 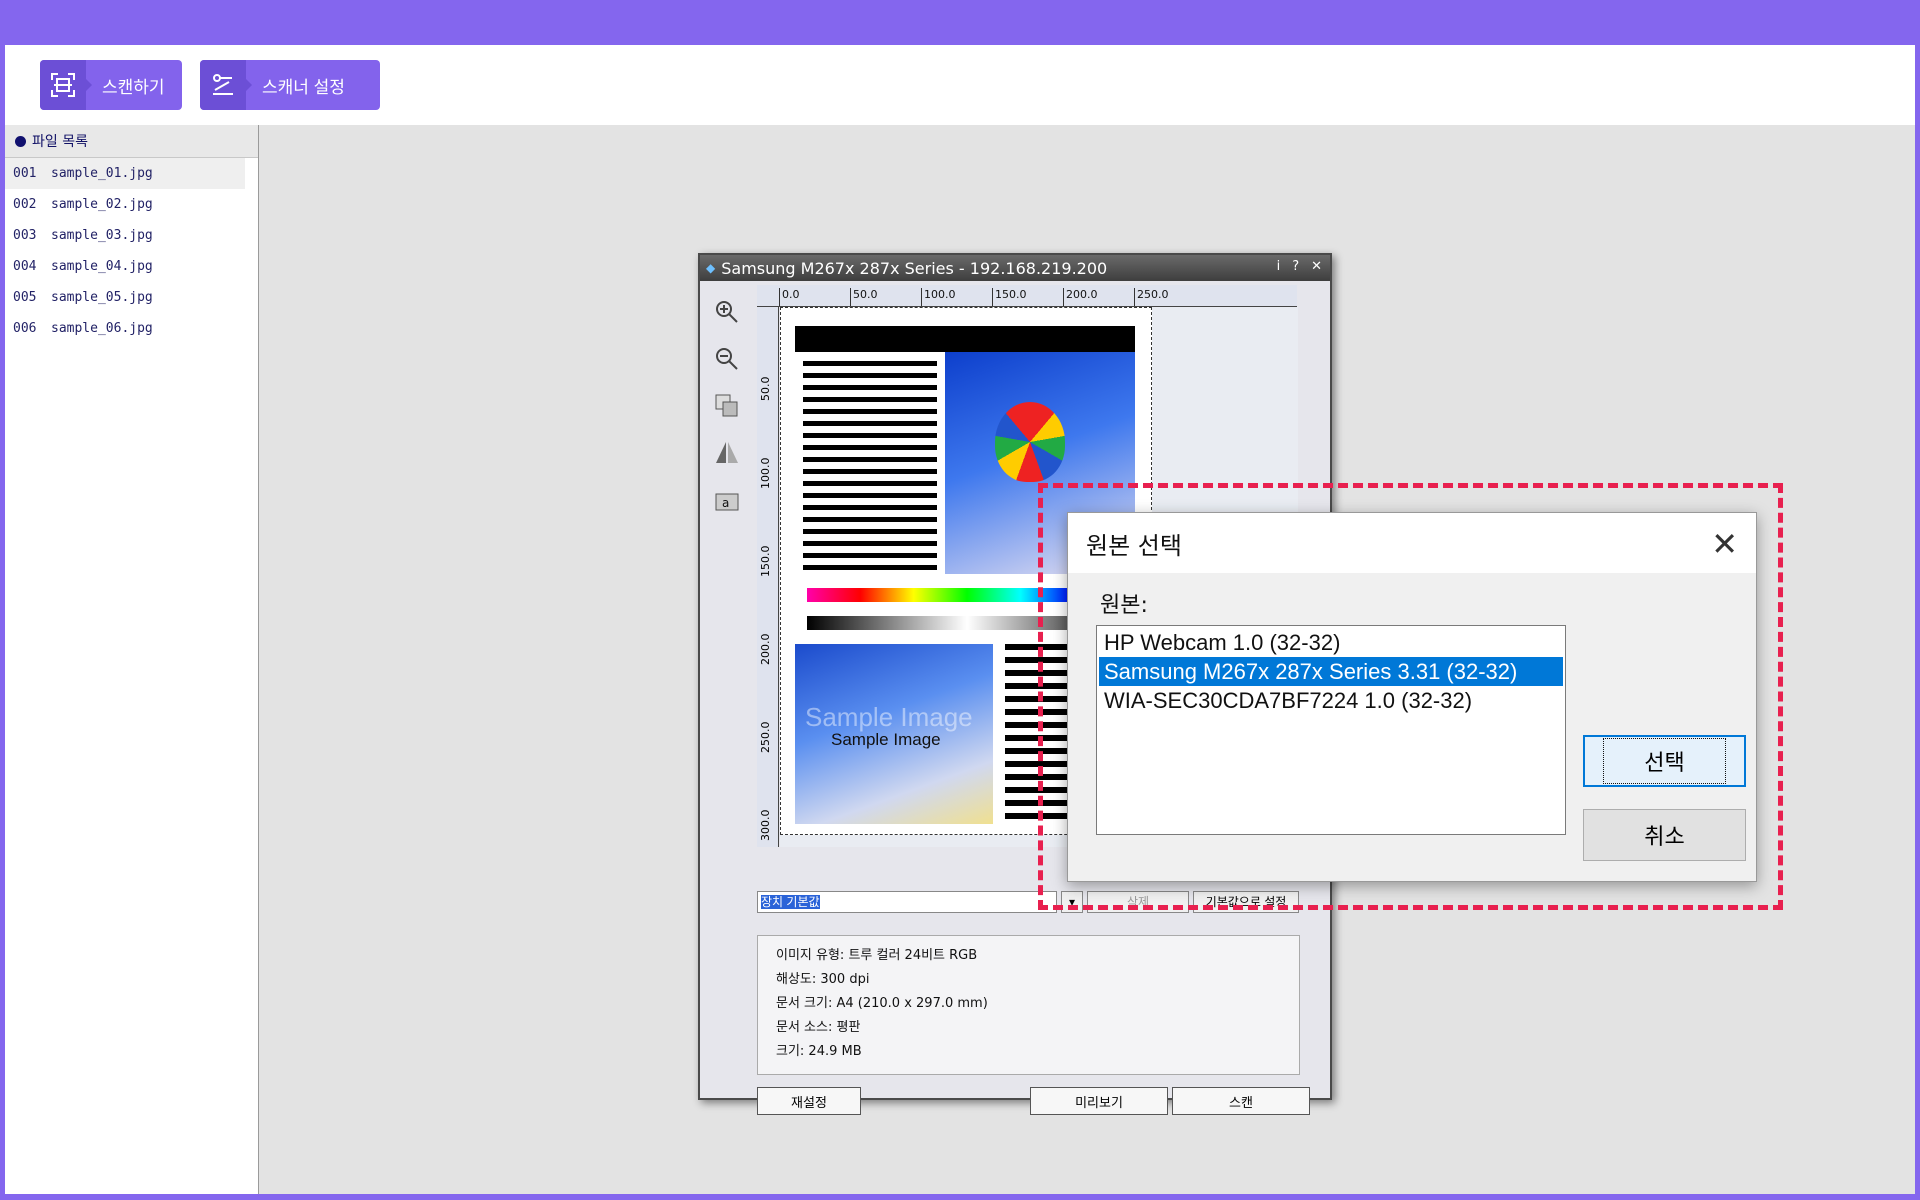 What do you see at coordinates (1724, 544) in the screenshot?
I see `close-icon: ✕` at bounding box center [1724, 544].